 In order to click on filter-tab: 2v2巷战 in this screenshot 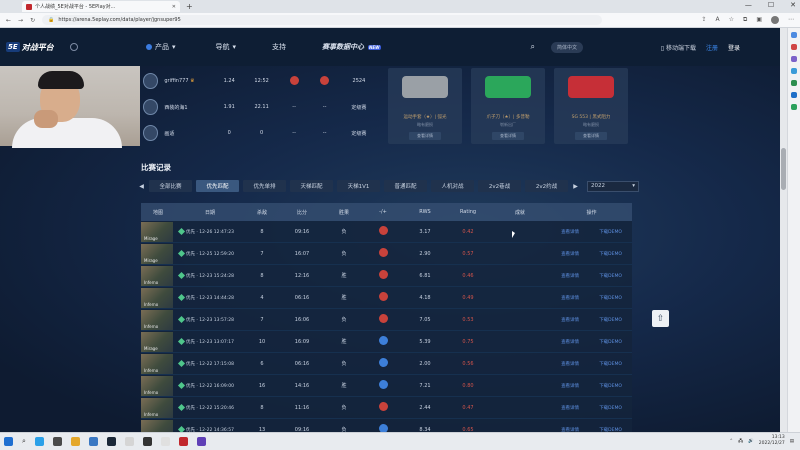, I will do `click(499, 186)`.